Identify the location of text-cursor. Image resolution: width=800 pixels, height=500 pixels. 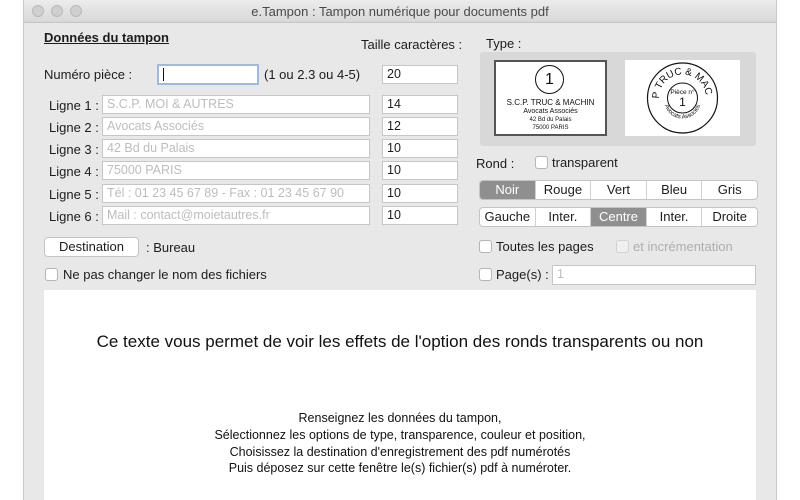
(163, 75).